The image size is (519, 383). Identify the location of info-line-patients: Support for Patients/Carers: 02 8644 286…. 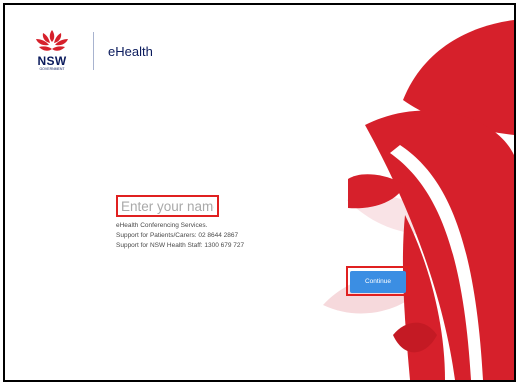
(177, 235).